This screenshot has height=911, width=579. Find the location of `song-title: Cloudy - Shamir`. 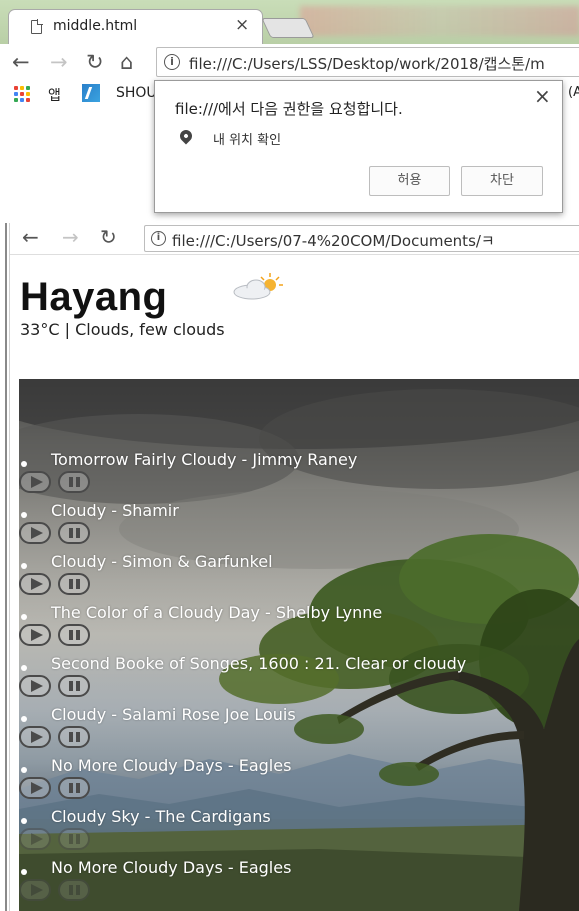

song-title: Cloudy - Shamir is located at coordinates (115, 510).